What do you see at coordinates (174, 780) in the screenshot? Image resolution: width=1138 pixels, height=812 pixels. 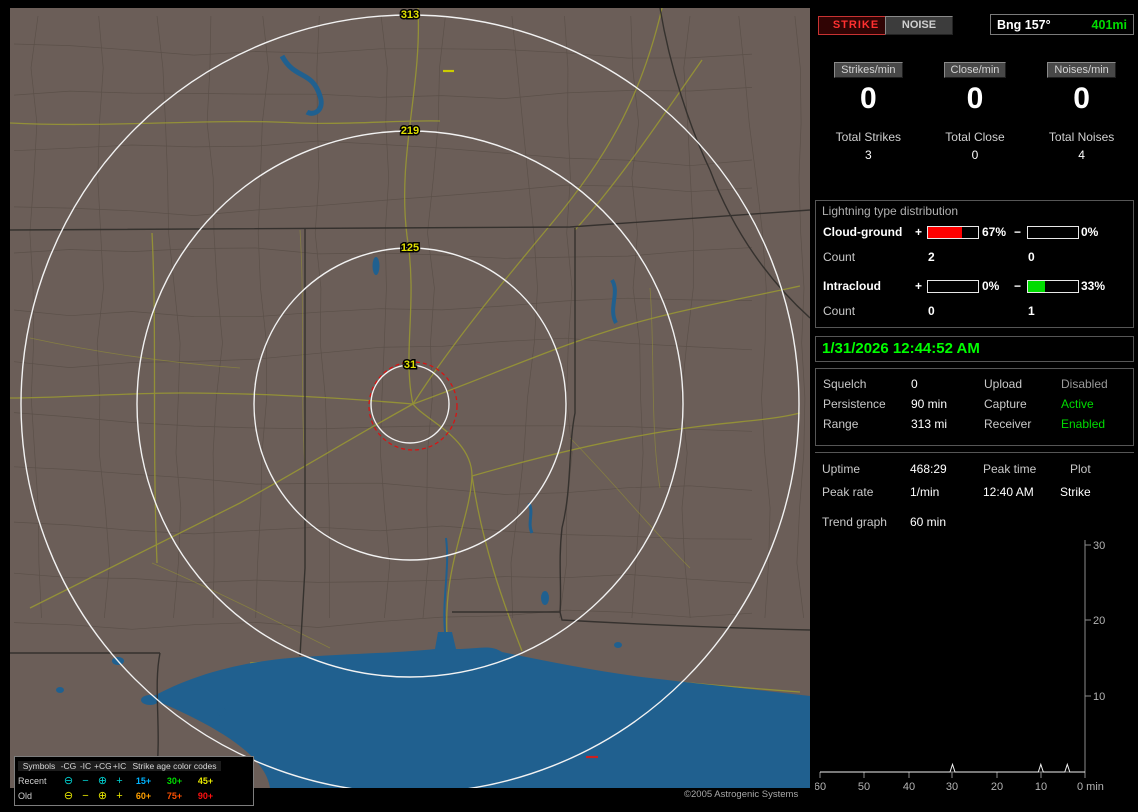 I see `age-30: 30+` at bounding box center [174, 780].